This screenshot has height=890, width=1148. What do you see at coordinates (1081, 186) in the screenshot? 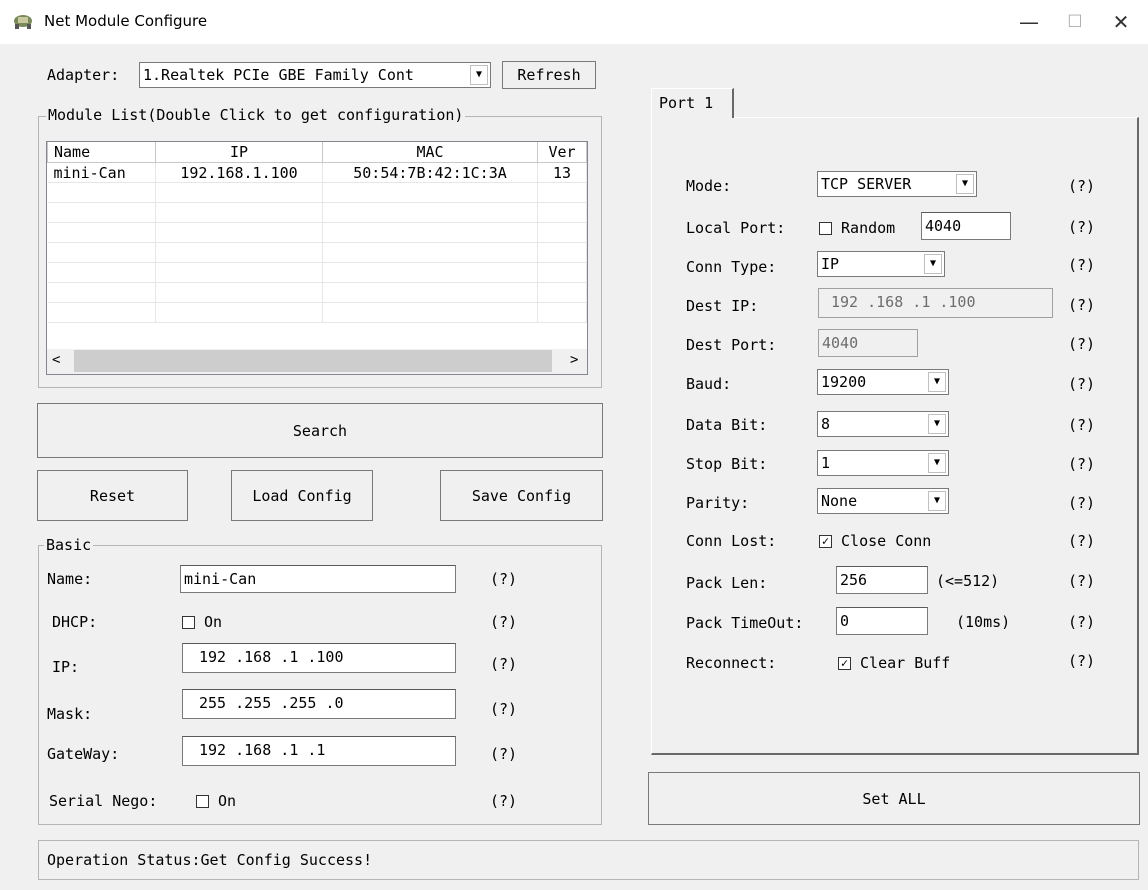
I see `mode-help-icon: (?)` at bounding box center [1081, 186].